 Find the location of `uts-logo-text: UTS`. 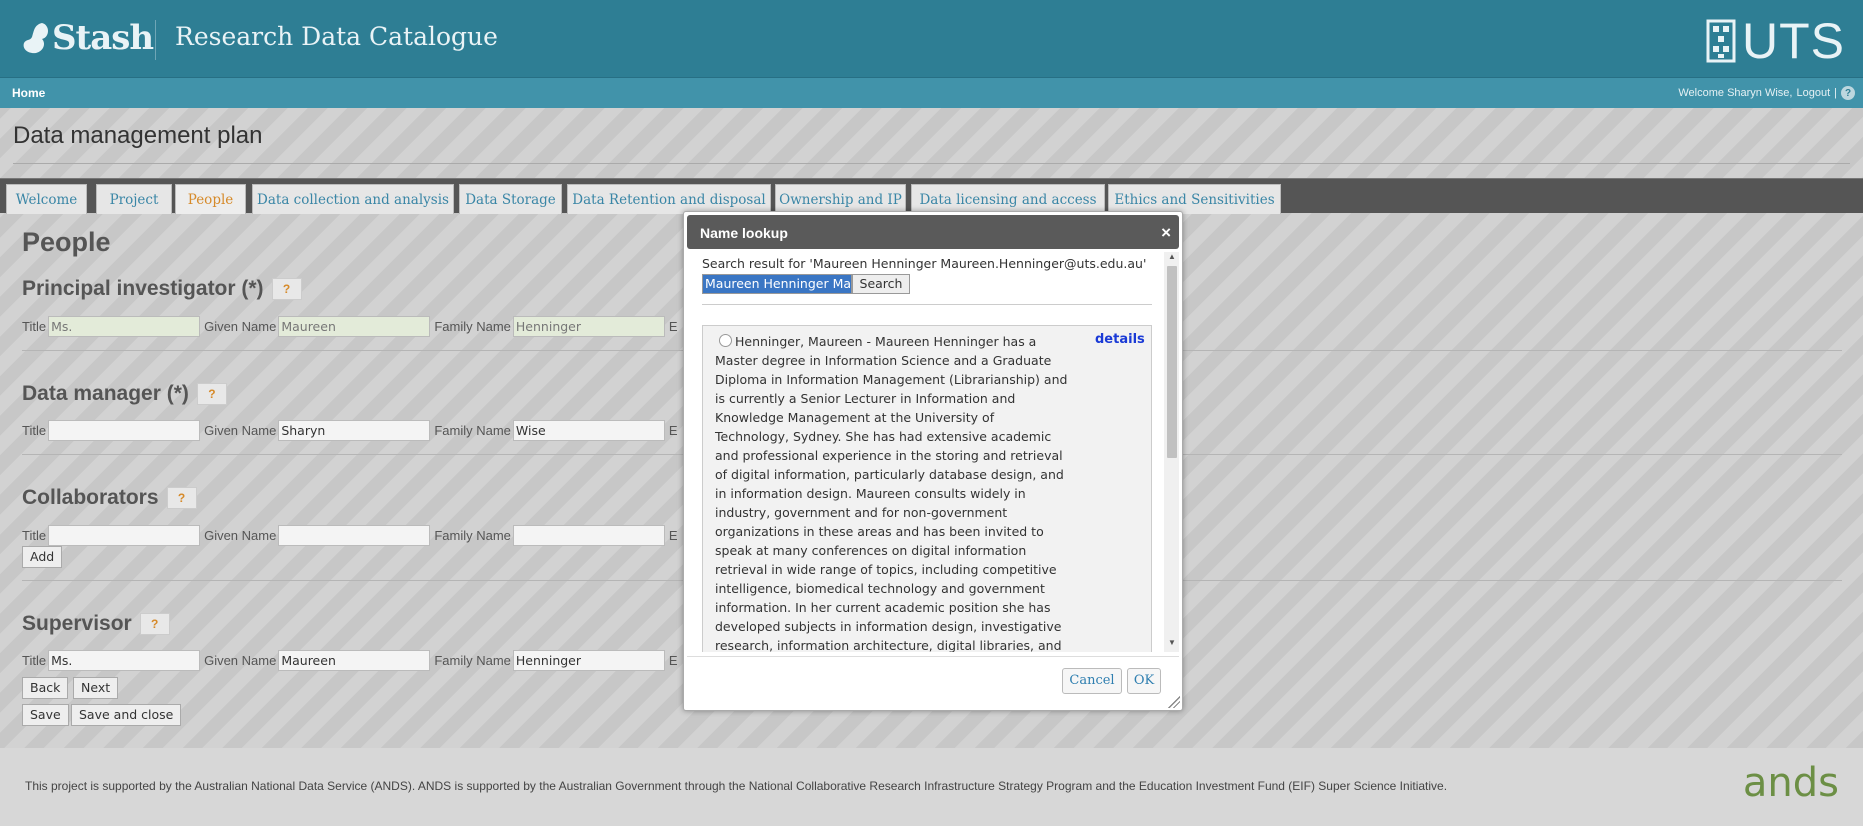

uts-logo-text: UTS is located at coordinates (1793, 41).